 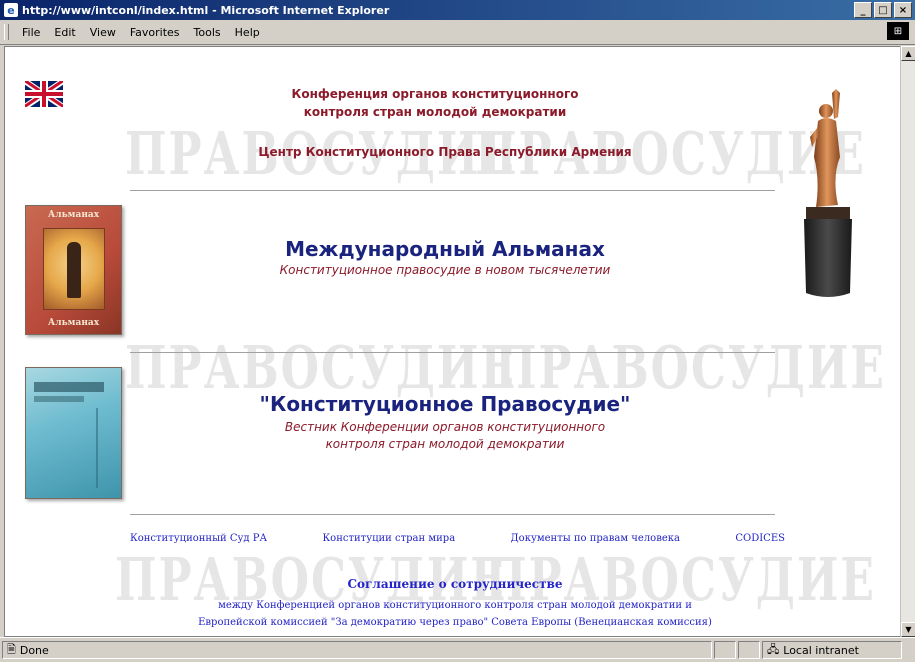 I want to click on vertical-scrollbar: ▲ ▼, so click(x=907, y=341).